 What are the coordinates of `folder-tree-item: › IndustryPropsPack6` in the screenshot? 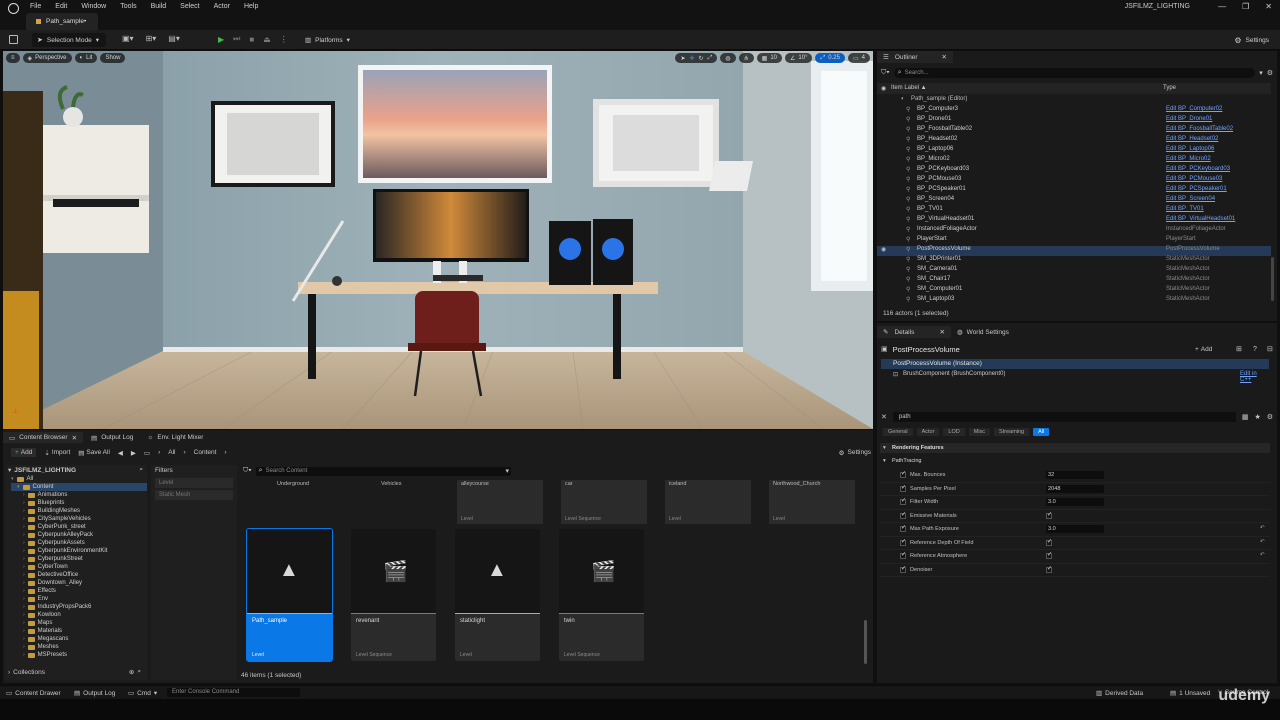 It's located at (79, 607).